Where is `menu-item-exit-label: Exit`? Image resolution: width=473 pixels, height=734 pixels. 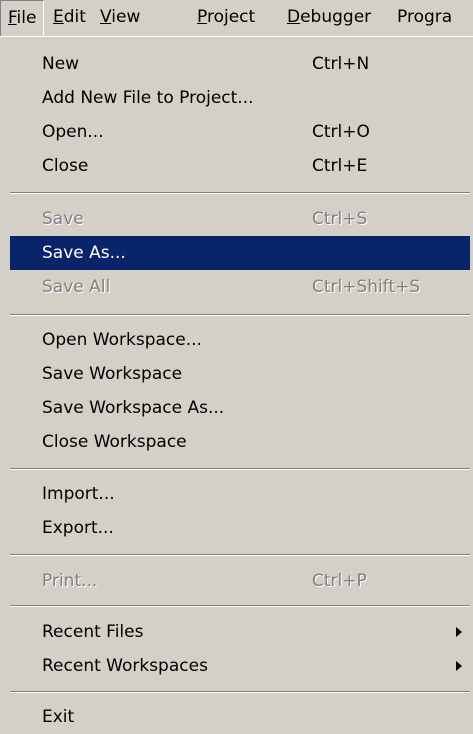
menu-item-exit-label: Exit is located at coordinates (58, 717).